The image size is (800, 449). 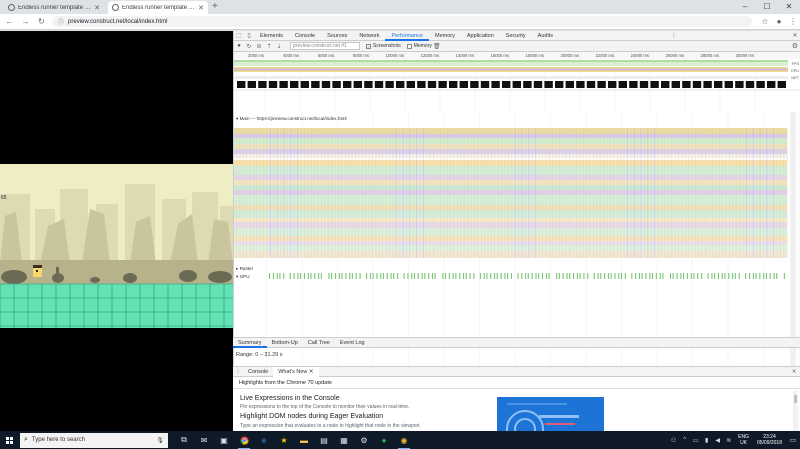 I want to click on browser-tab-1: Endless runner template - Constr ✕, so click(x=54, y=7).